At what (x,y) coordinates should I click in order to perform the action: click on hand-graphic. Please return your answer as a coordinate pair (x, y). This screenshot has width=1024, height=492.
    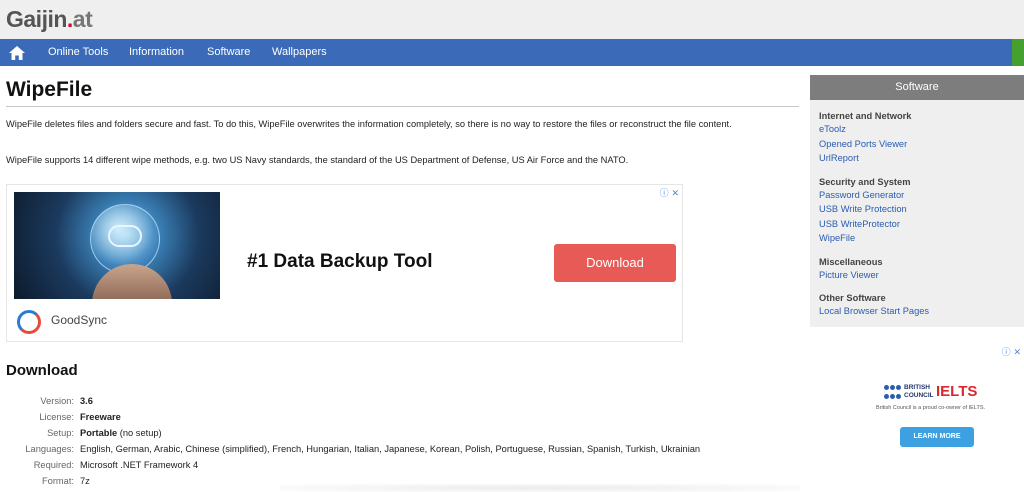
    Looking at the image, I should click on (132, 281).